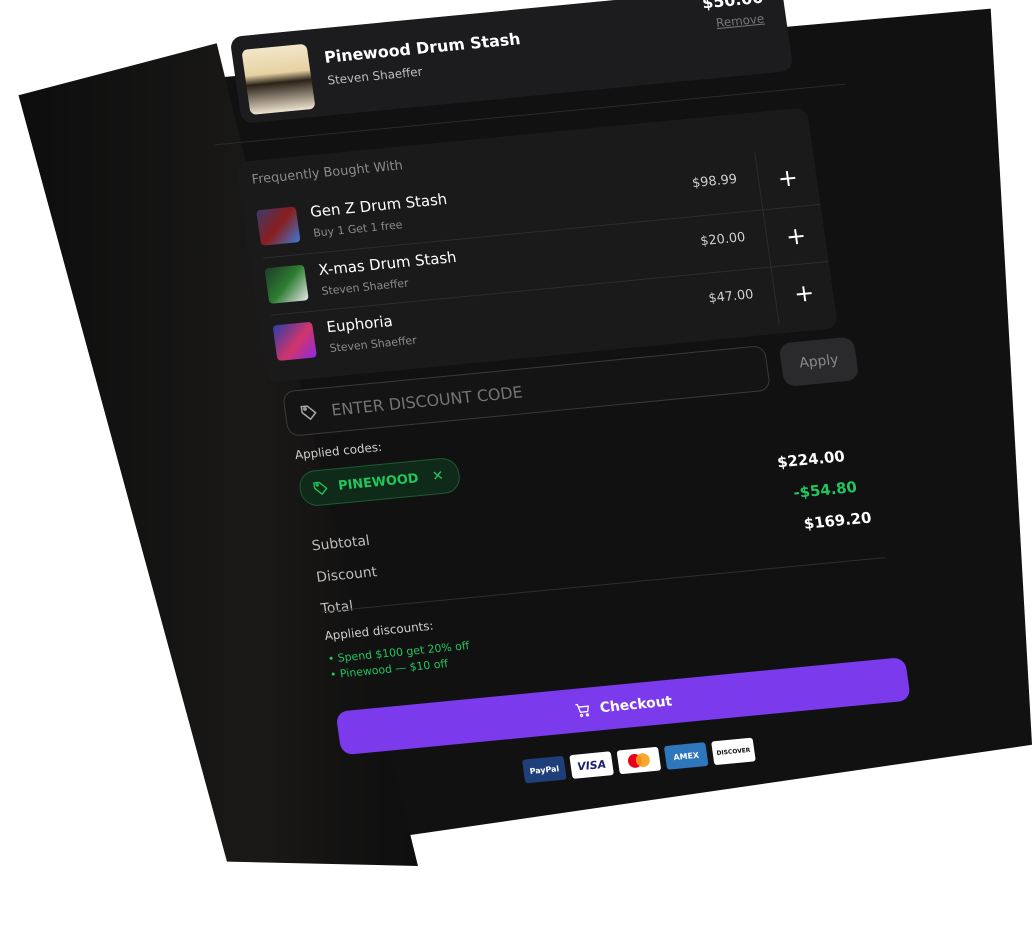 The height and width of the screenshot is (946, 1032). What do you see at coordinates (636, 705) in the screenshot?
I see `checkout-label: Checkout` at bounding box center [636, 705].